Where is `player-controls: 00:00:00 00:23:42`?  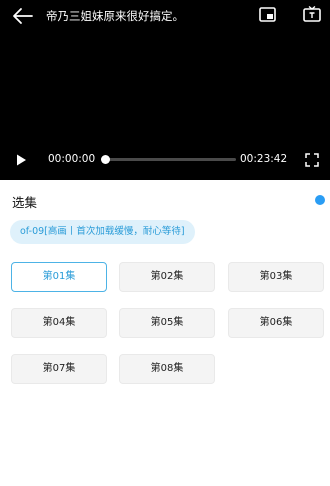 player-controls: 00:00:00 00:23:42 is located at coordinates (165, 159).